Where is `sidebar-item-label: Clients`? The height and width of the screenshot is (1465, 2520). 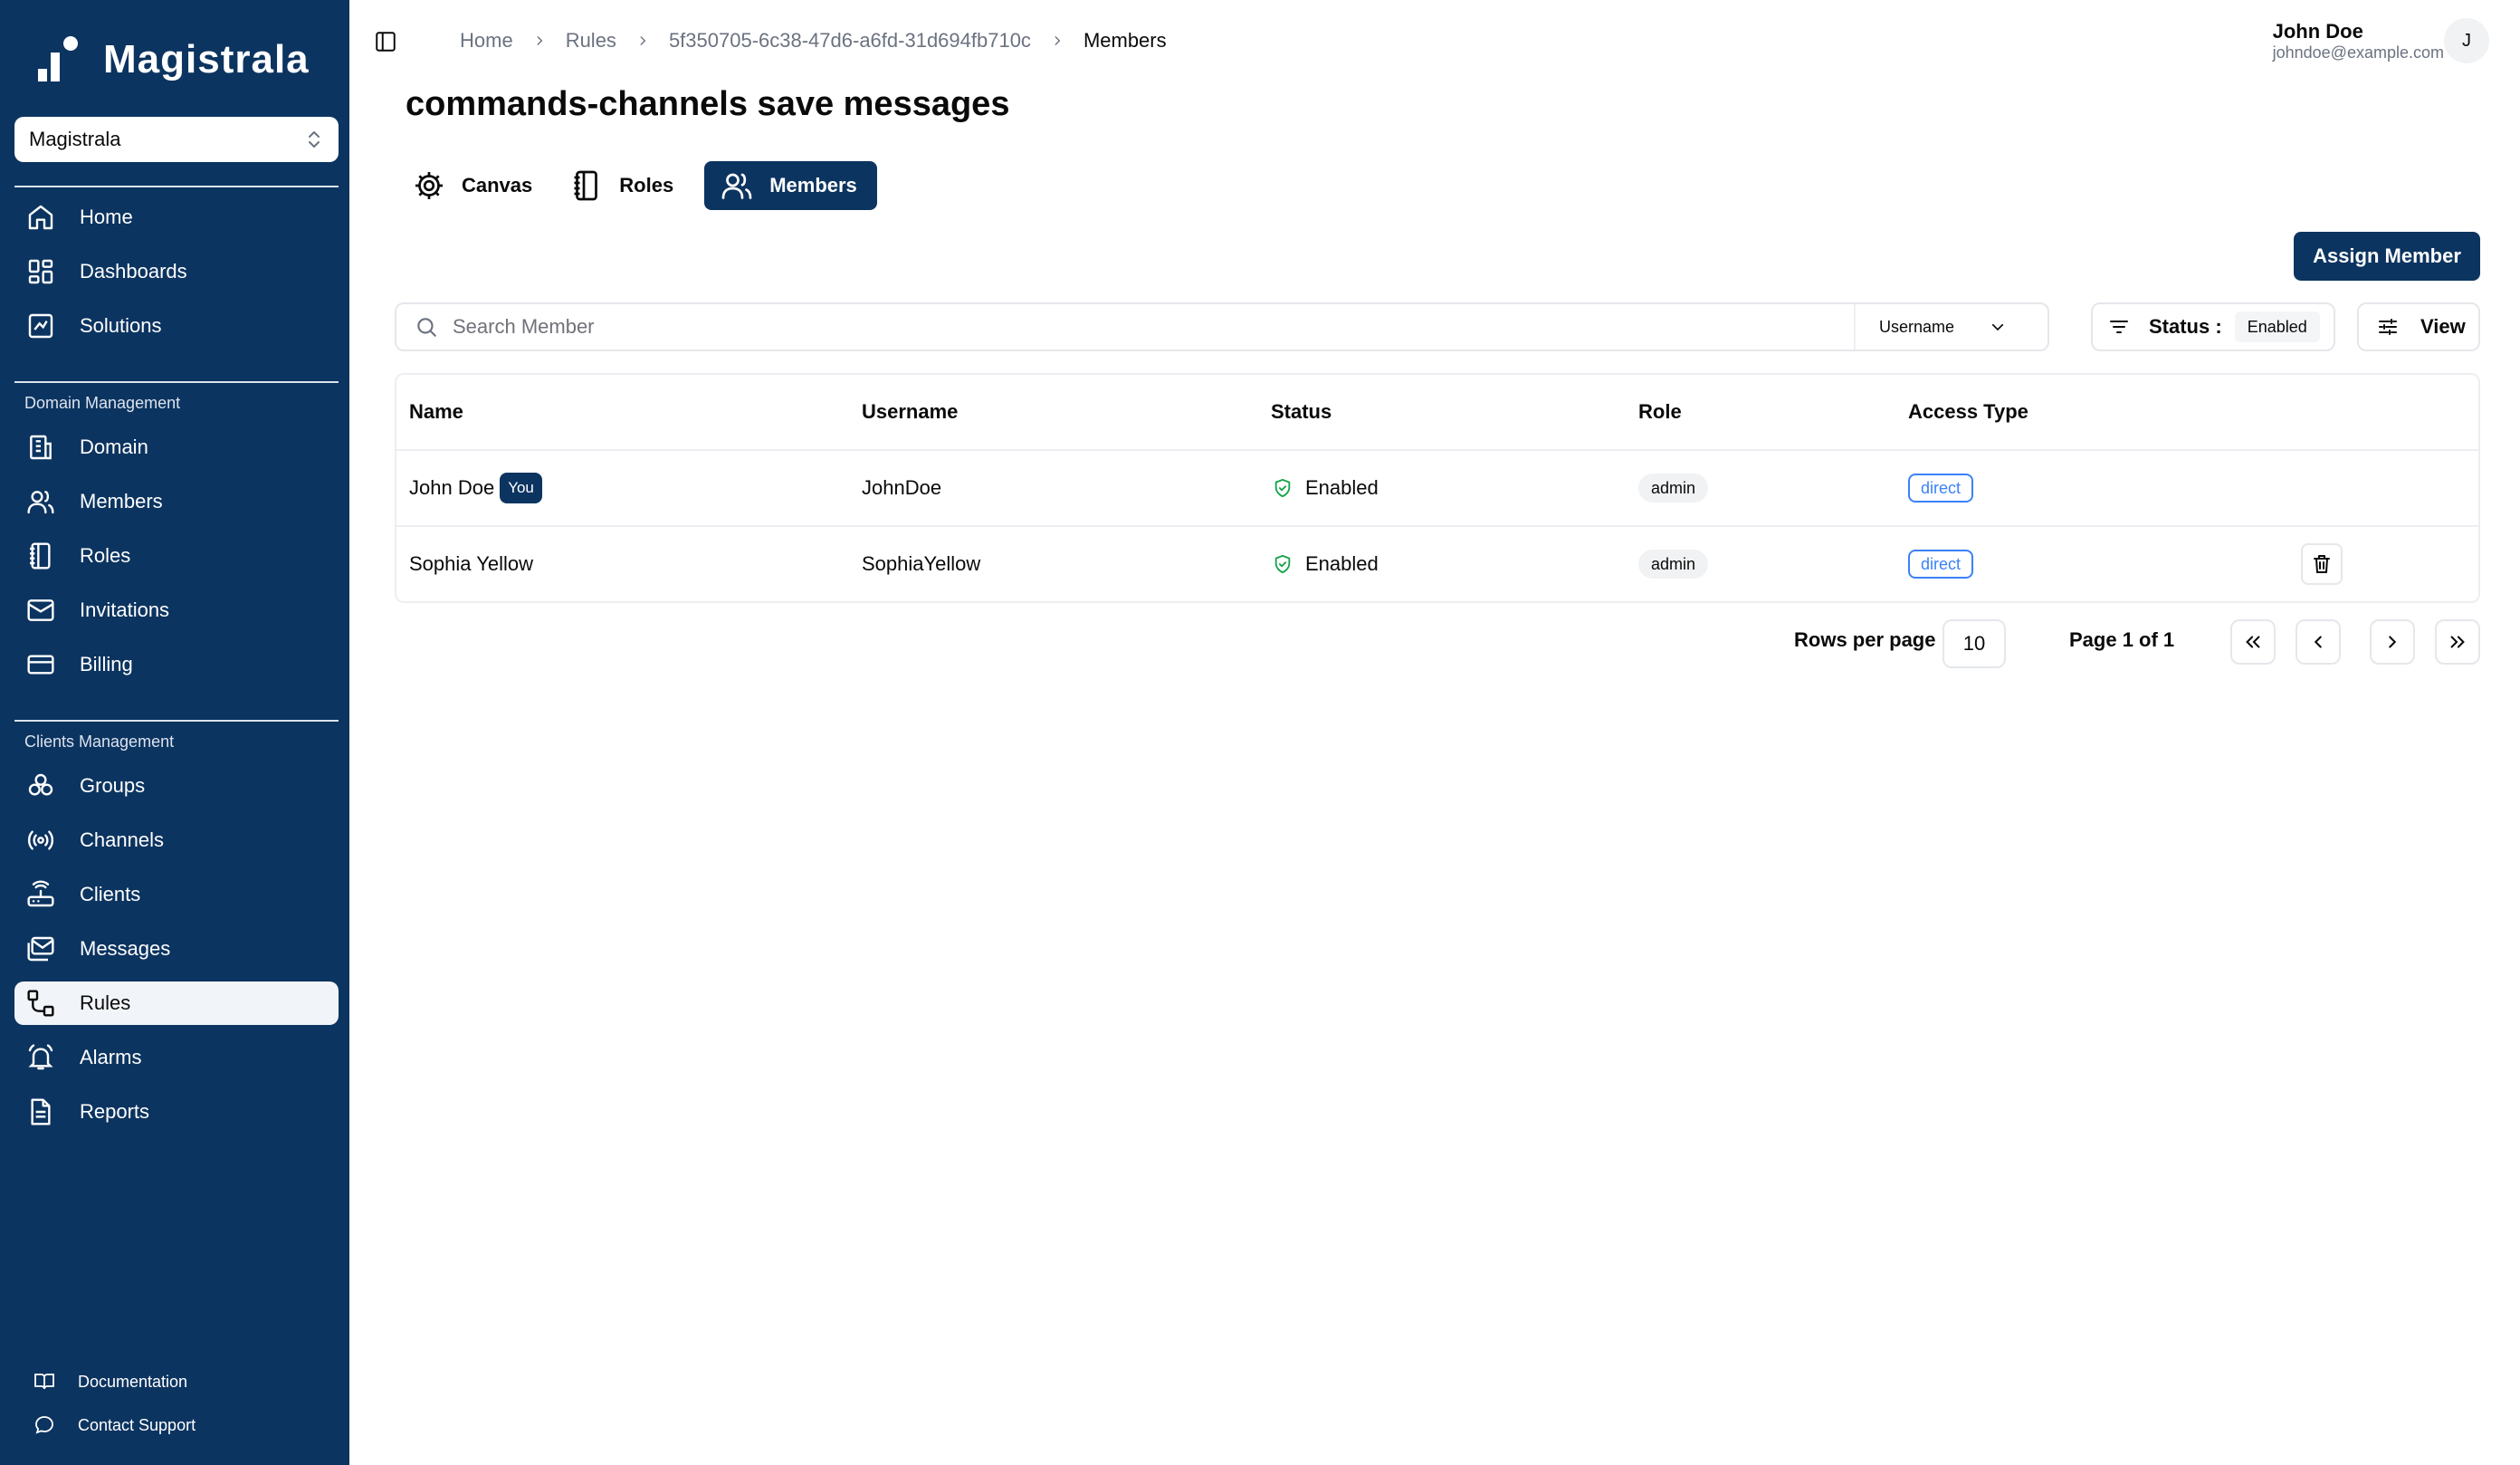
sidebar-item-label: Clients is located at coordinates (111, 894).